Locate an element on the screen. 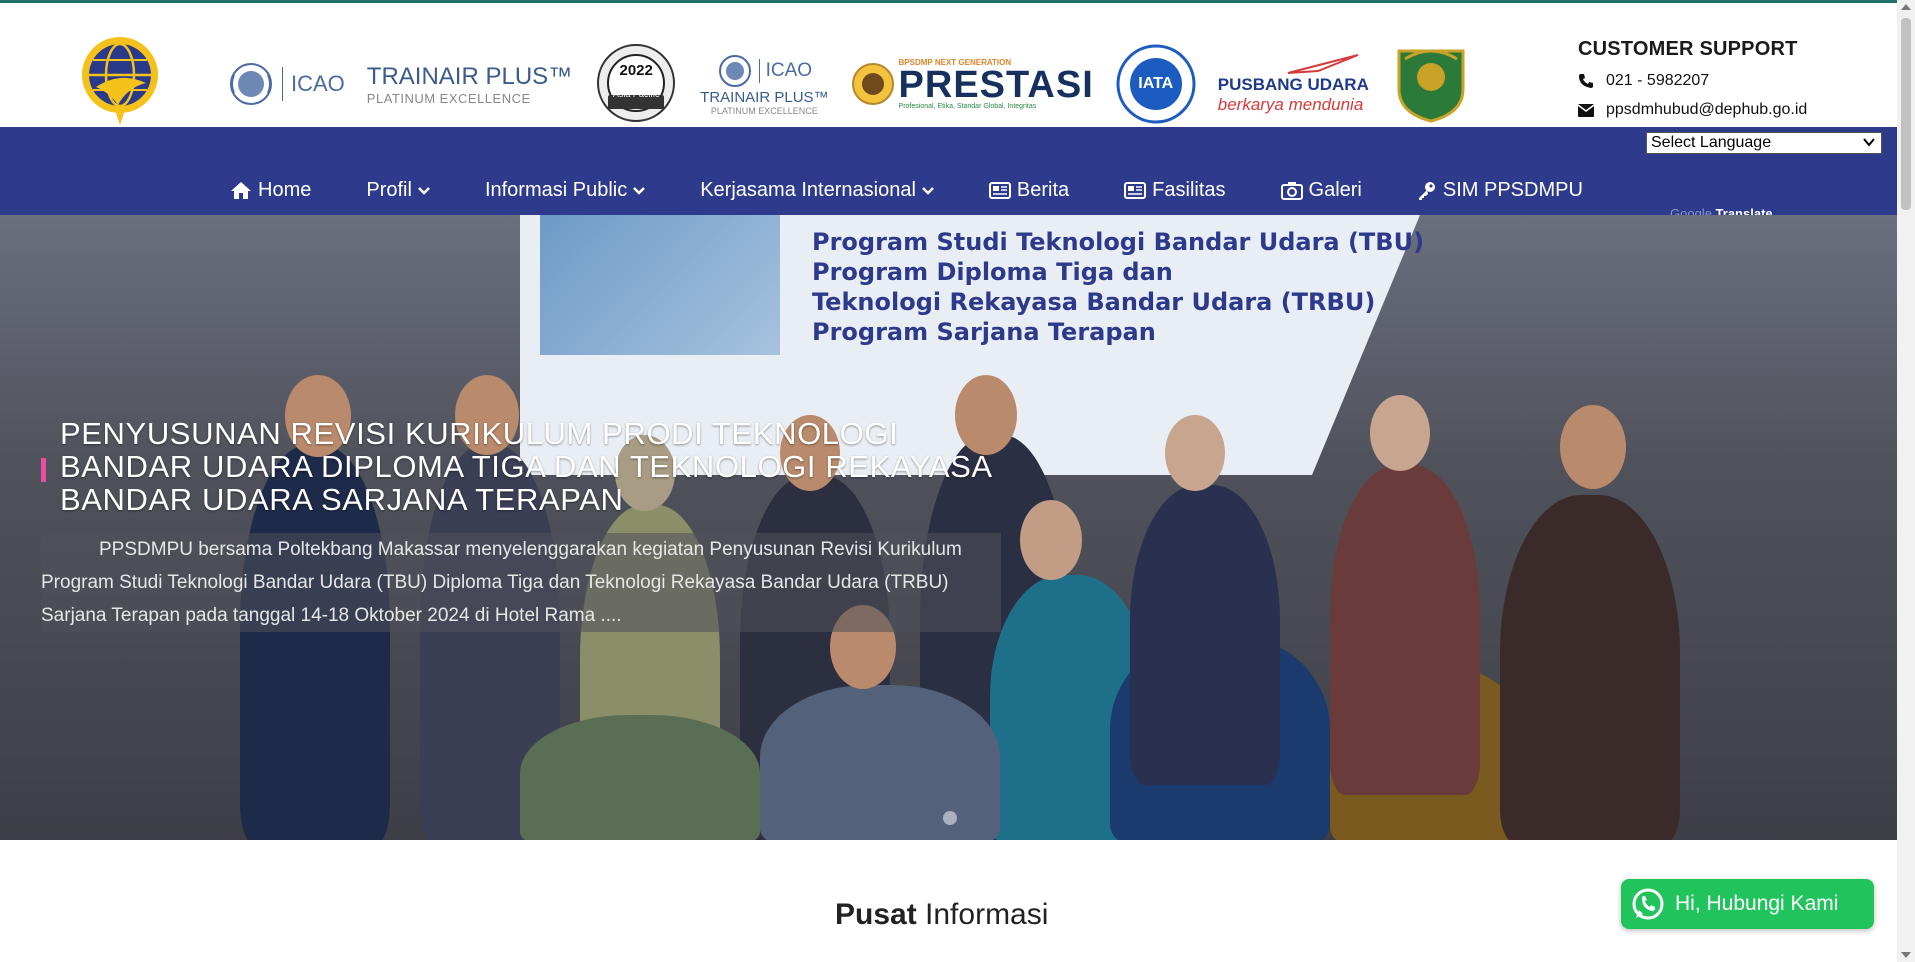 Image resolution: width=1915 pixels, height=962 pixels. prestasi-text: PRESTASI is located at coordinates (996, 85).